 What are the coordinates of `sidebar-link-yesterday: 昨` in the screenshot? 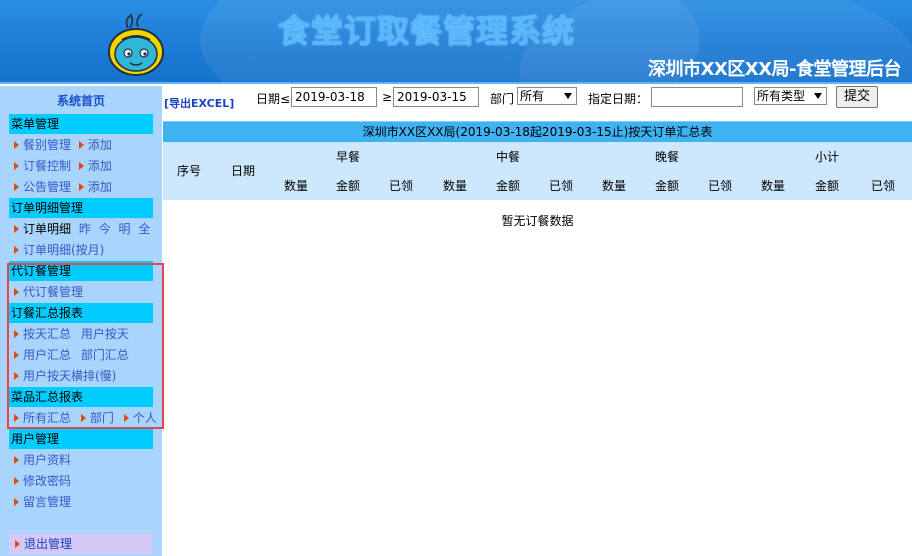 It's located at (85, 229).